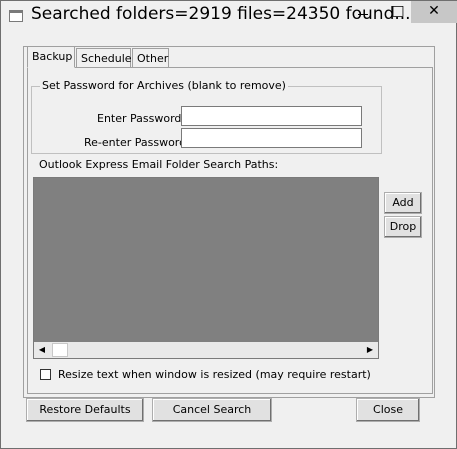 The image size is (457, 449). I want to click on tab-schedule: Schedule, so click(104, 57).